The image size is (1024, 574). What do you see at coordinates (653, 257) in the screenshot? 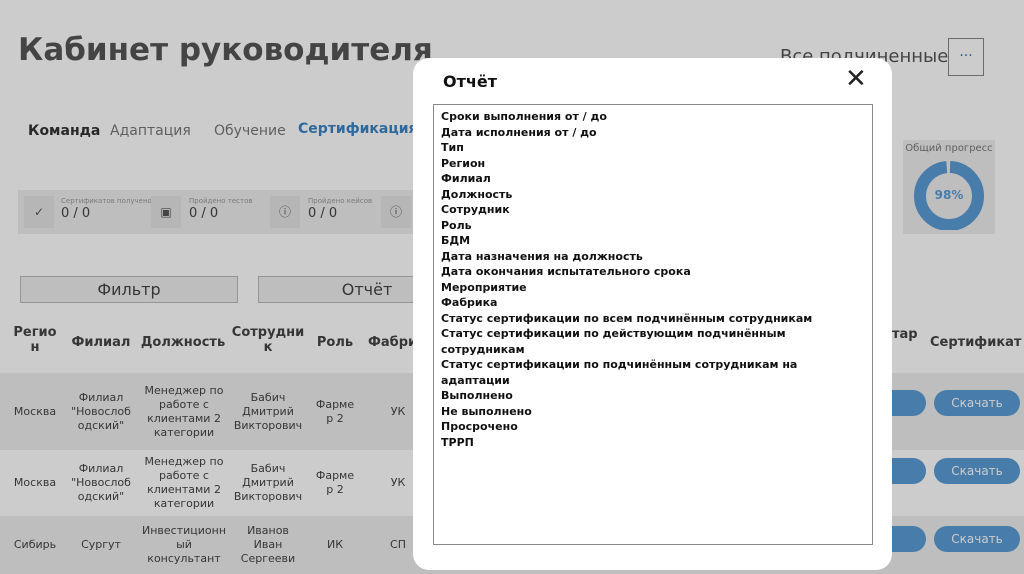
I see `report-field-option: Дата назначения на должность` at bounding box center [653, 257].